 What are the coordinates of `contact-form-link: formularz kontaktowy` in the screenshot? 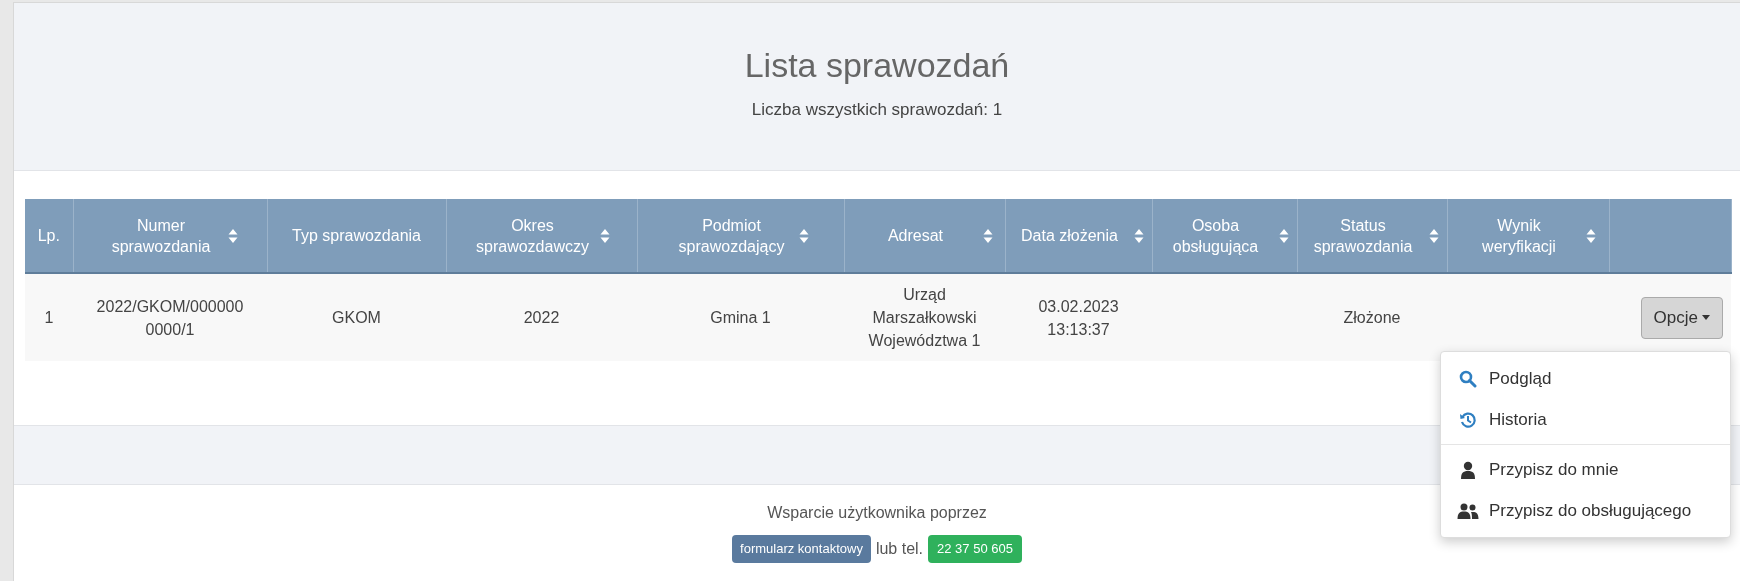 It's located at (801, 549).